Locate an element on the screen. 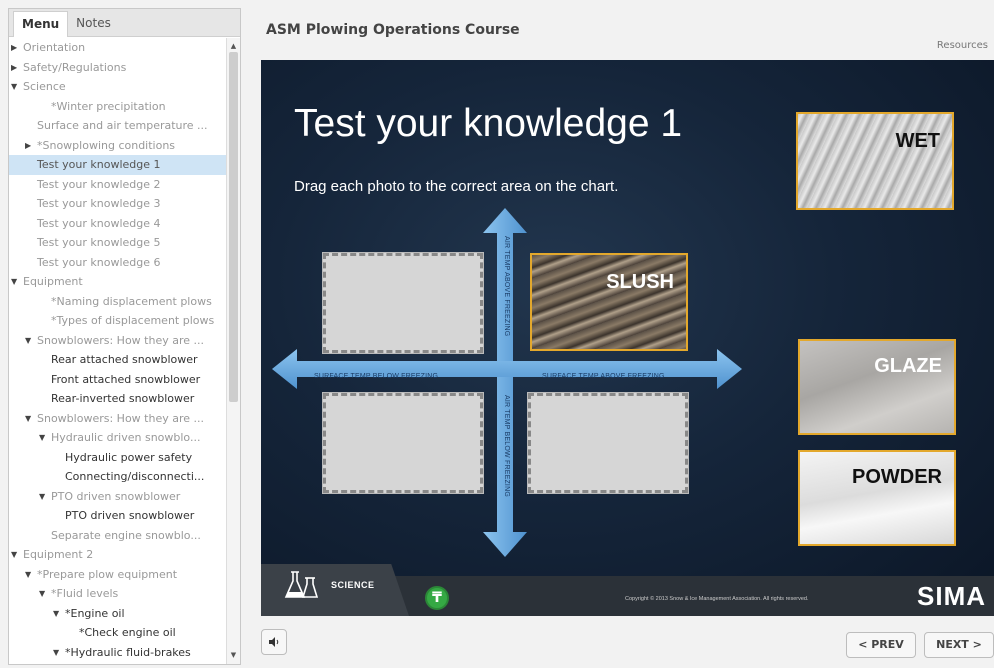 The width and height of the screenshot is (994, 668). menu-item-label: Test your knowledge 1 is located at coordinates (99, 164).